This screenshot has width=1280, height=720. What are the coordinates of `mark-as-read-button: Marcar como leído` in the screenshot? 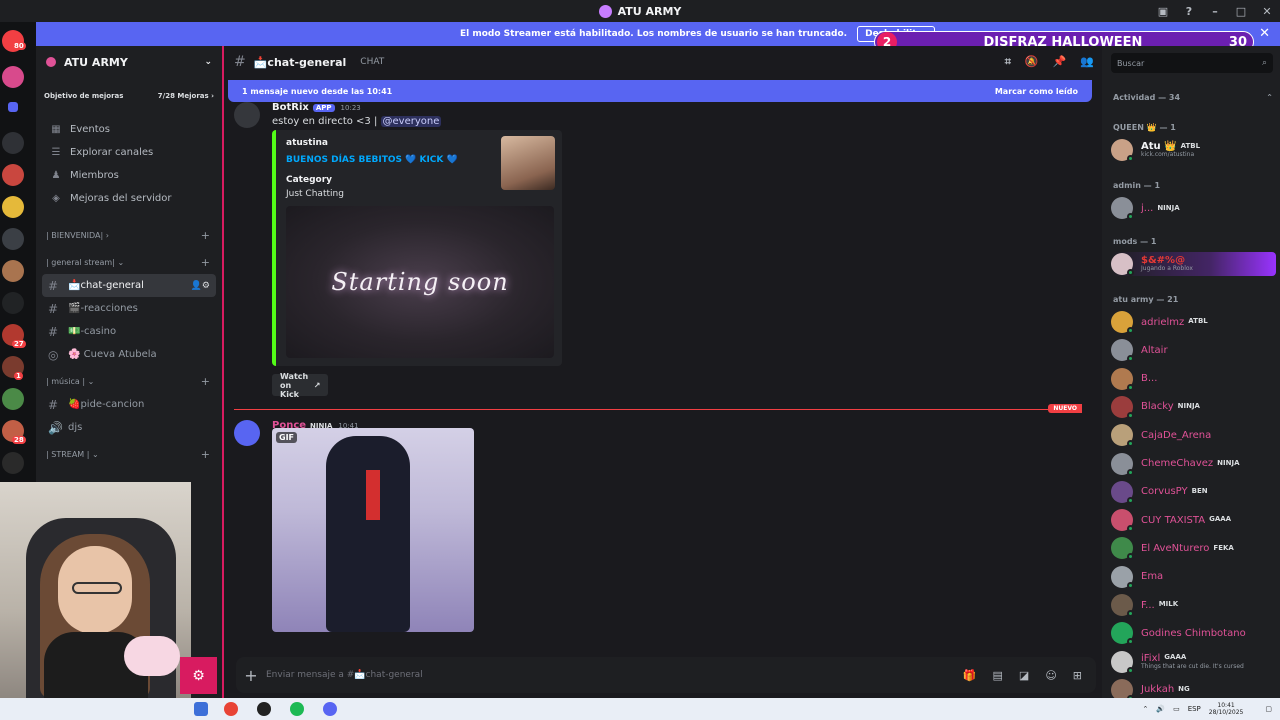 It's located at (1036, 91).